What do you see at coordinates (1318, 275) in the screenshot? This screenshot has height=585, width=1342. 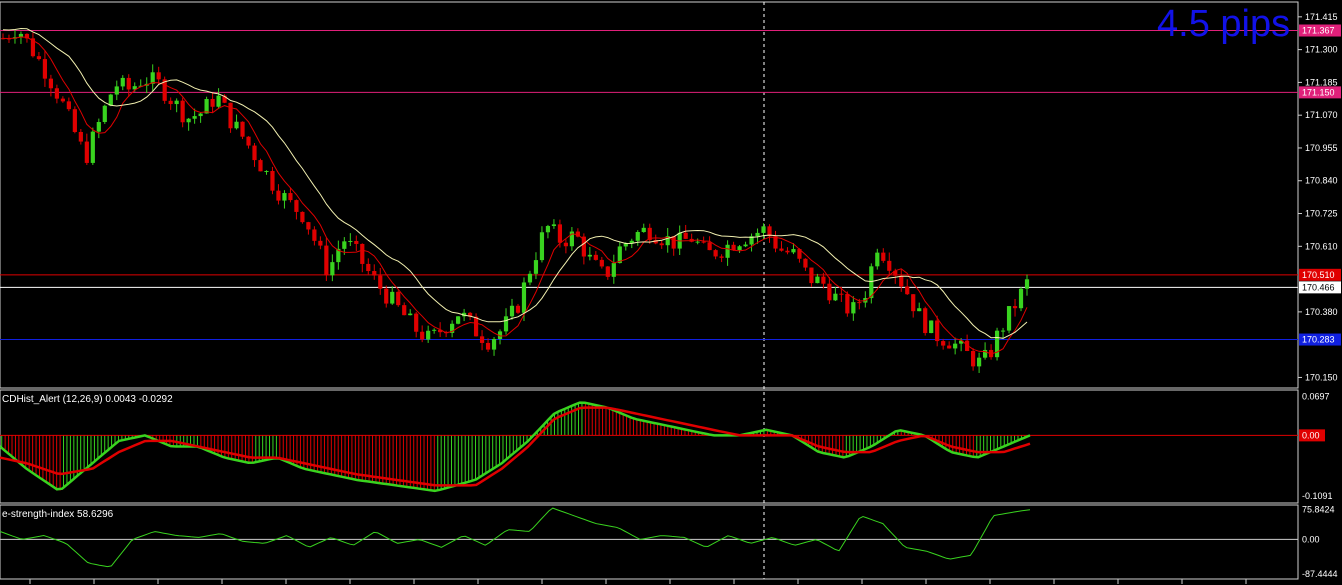 I see `price-tag-label: 170.510` at bounding box center [1318, 275].